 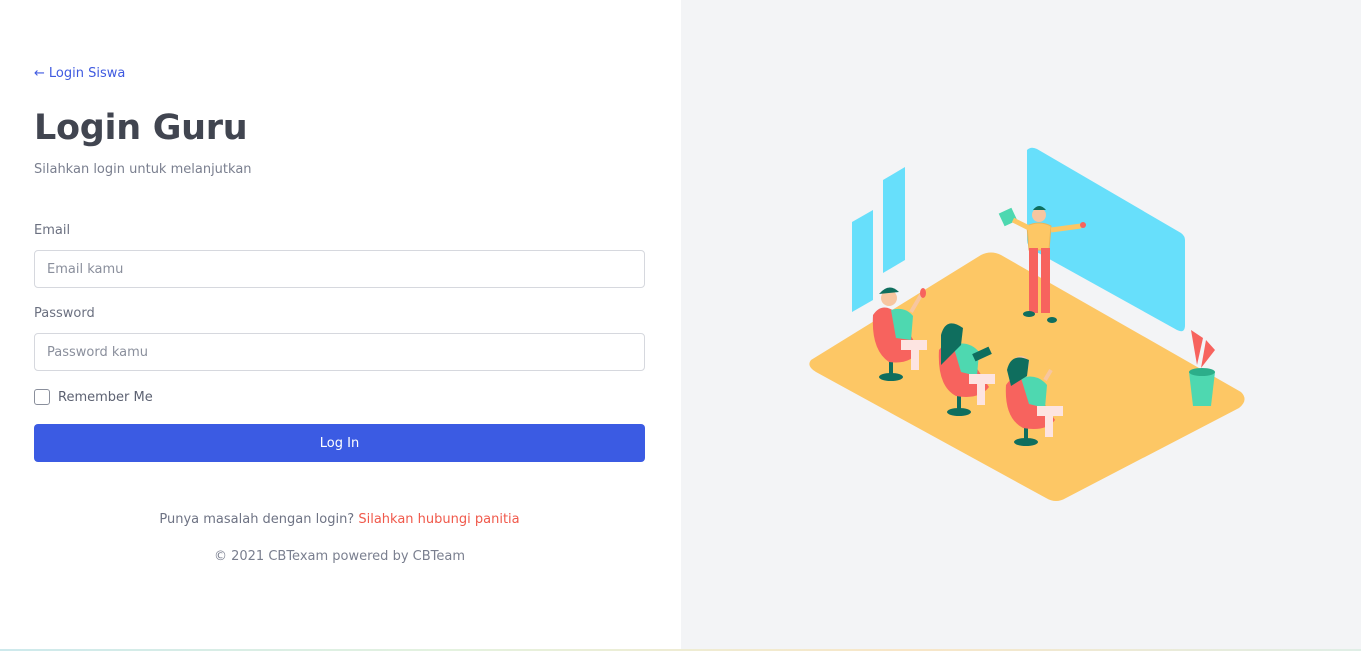 I want to click on back-to-student-login-link: ← Login Siswa, so click(x=79, y=73).